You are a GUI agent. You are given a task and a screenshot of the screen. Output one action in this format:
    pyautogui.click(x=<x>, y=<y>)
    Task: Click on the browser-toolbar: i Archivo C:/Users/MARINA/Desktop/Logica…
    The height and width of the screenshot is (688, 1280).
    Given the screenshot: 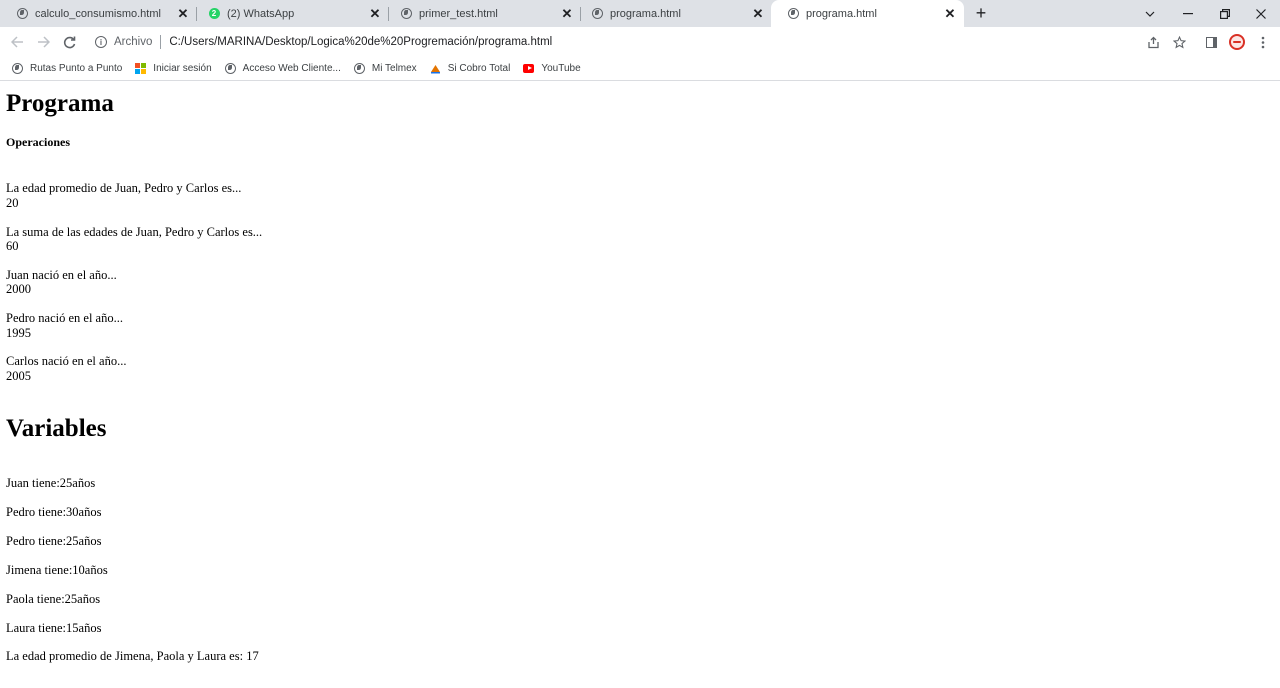 What is the action you would take?
    pyautogui.click(x=640, y=42)
    